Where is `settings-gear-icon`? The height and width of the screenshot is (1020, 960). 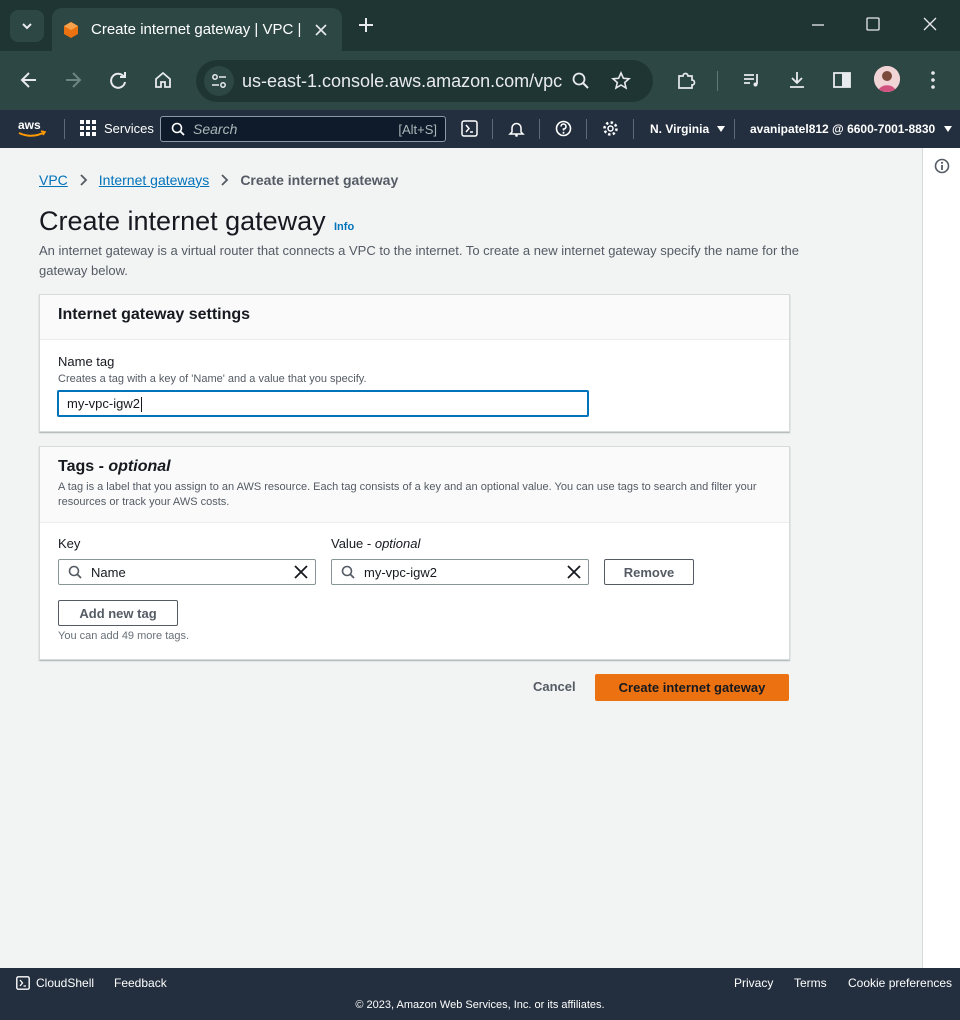
settings-gear-icon is located at coordinates (610, 128).